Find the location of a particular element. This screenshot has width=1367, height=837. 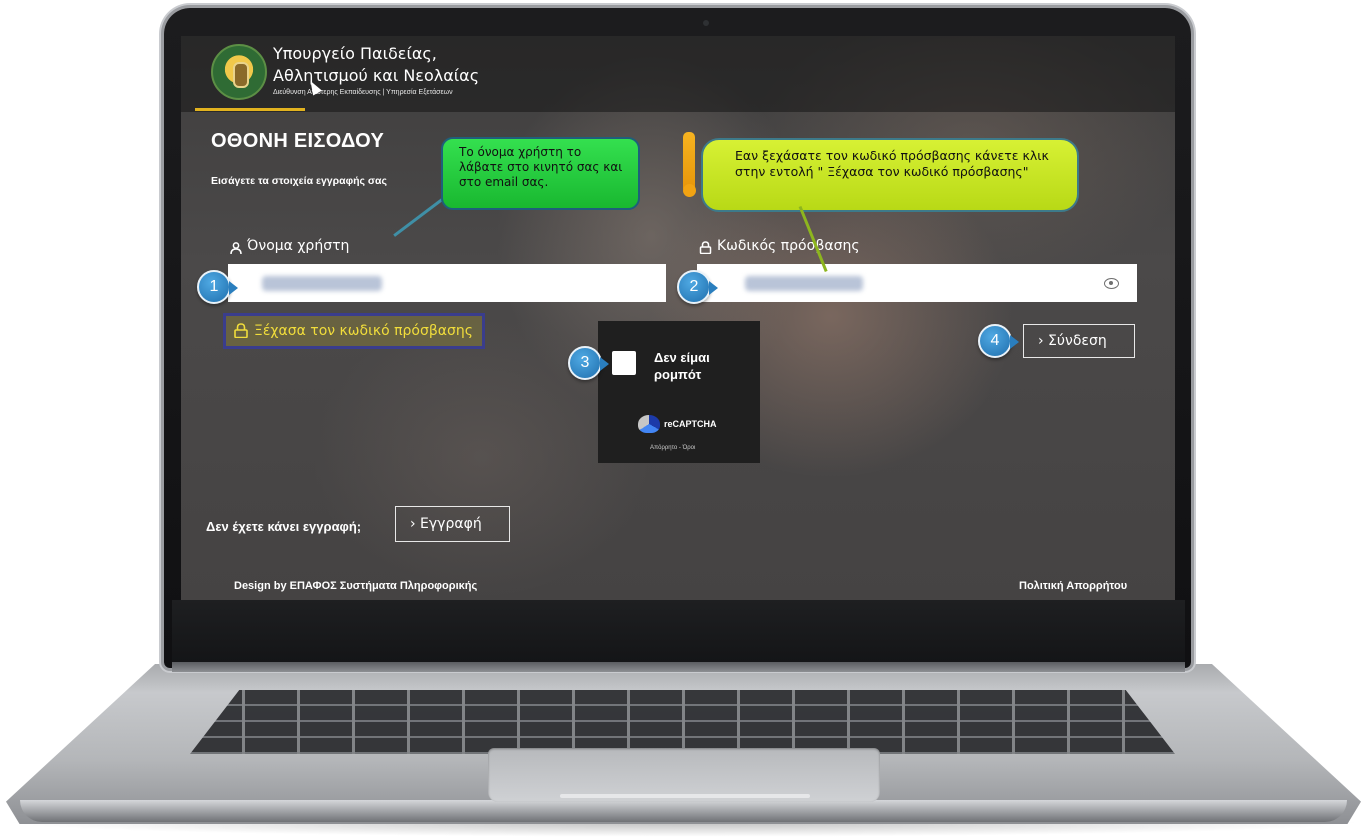

captcha-label: Δεν είμαι ρομπότ is located at coordinates (682, 366).